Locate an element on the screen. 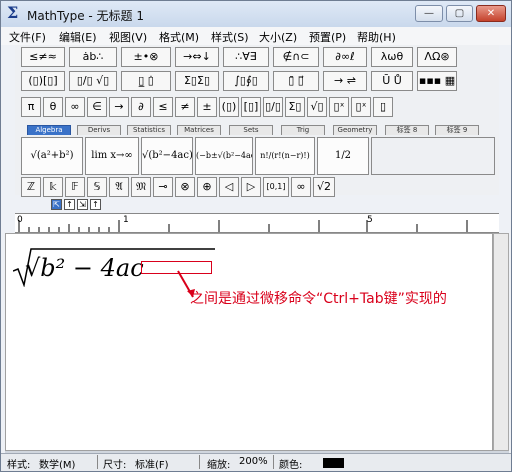 The width and height of the screenshot is (512, 472). ruler-ticks is located at coordinates (243, 226).